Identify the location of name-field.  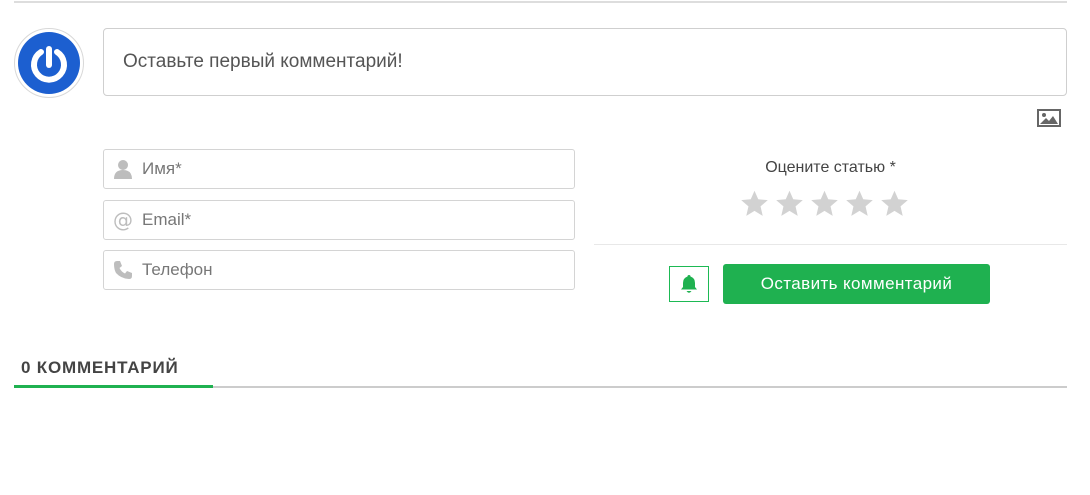
(339, 169).